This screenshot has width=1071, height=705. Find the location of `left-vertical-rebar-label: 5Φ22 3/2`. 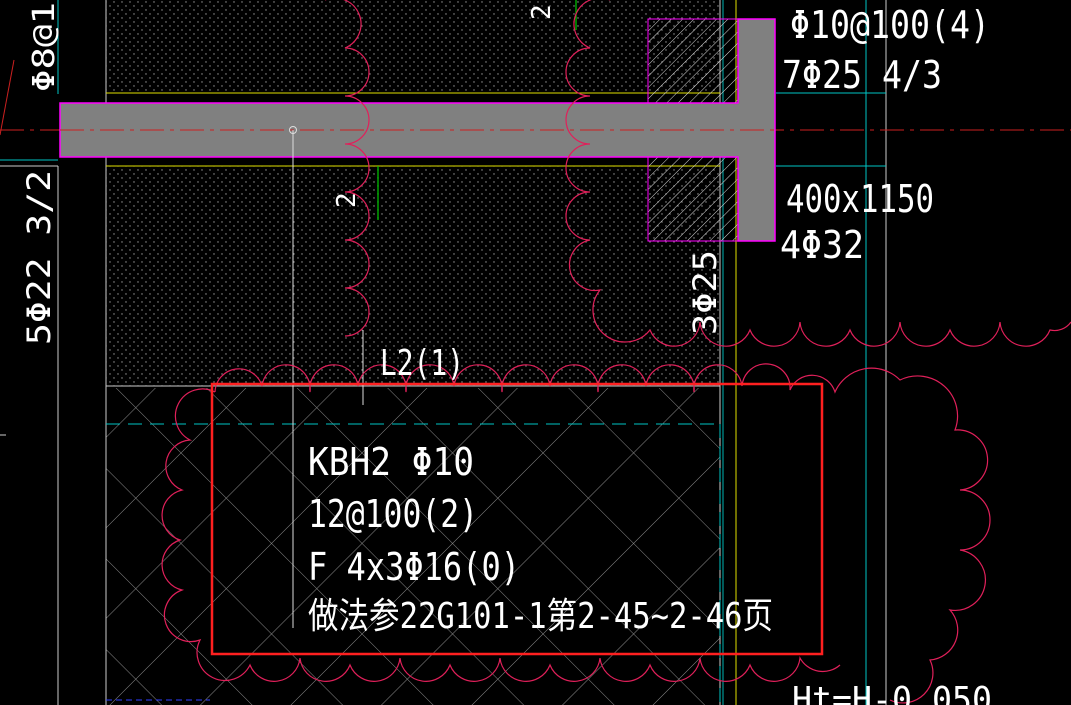

left-vertical-rebar-label: 5Φ22 3/2 is located at coordinates (39, 257).